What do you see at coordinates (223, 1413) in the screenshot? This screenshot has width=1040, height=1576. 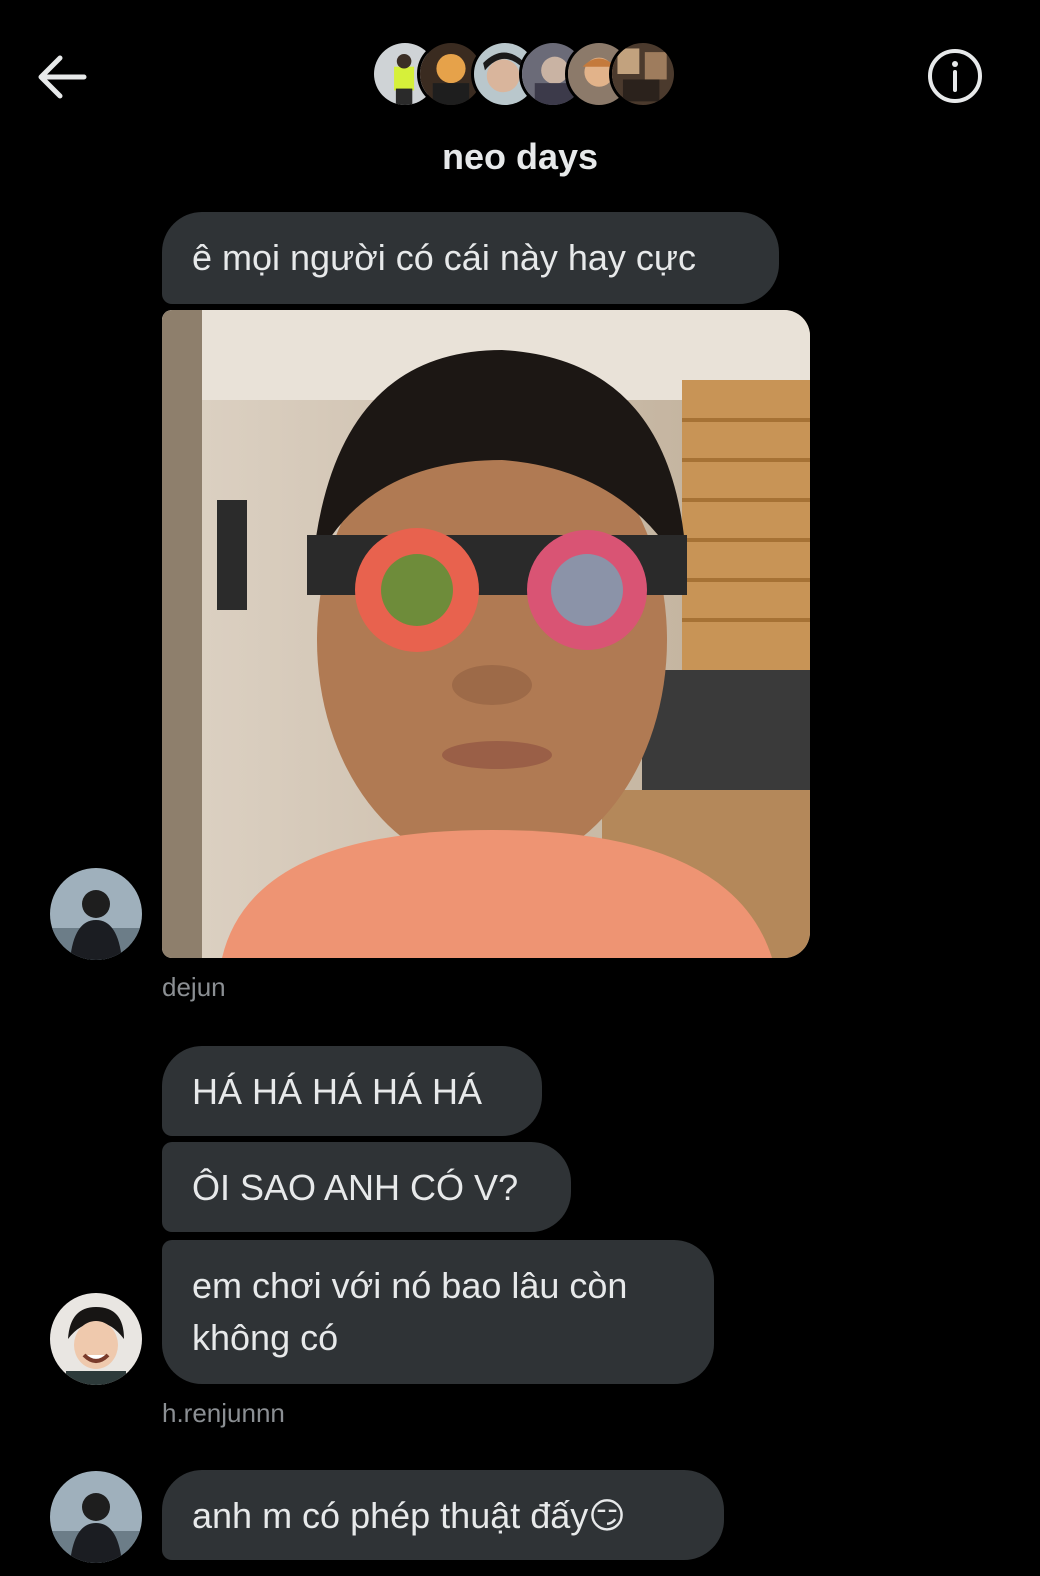 I see `sender-name: h.renjunnn` at bounding box center [223, 1413].